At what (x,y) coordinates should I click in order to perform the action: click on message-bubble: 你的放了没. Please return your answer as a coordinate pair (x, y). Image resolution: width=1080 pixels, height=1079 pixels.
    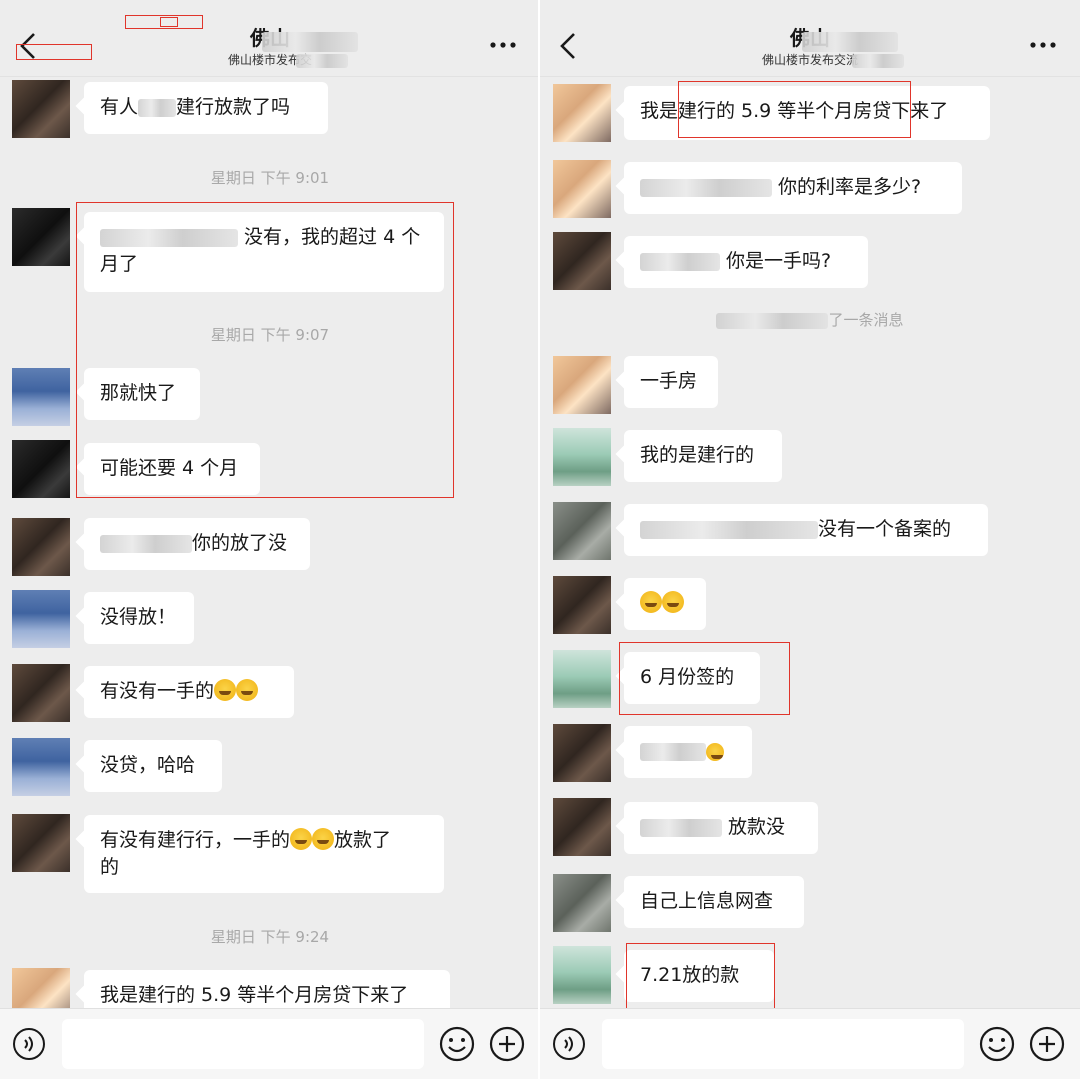
    Looking at the image, I should click on (197, 544).